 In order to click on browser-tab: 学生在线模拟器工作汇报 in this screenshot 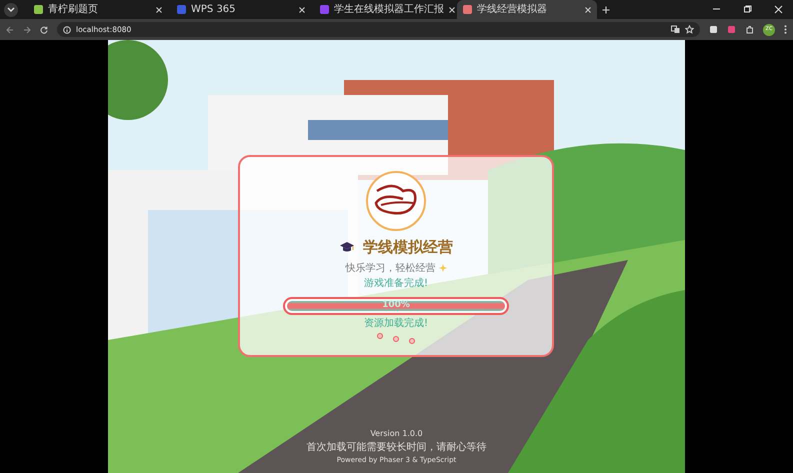, I will do `click(384, 9)`.